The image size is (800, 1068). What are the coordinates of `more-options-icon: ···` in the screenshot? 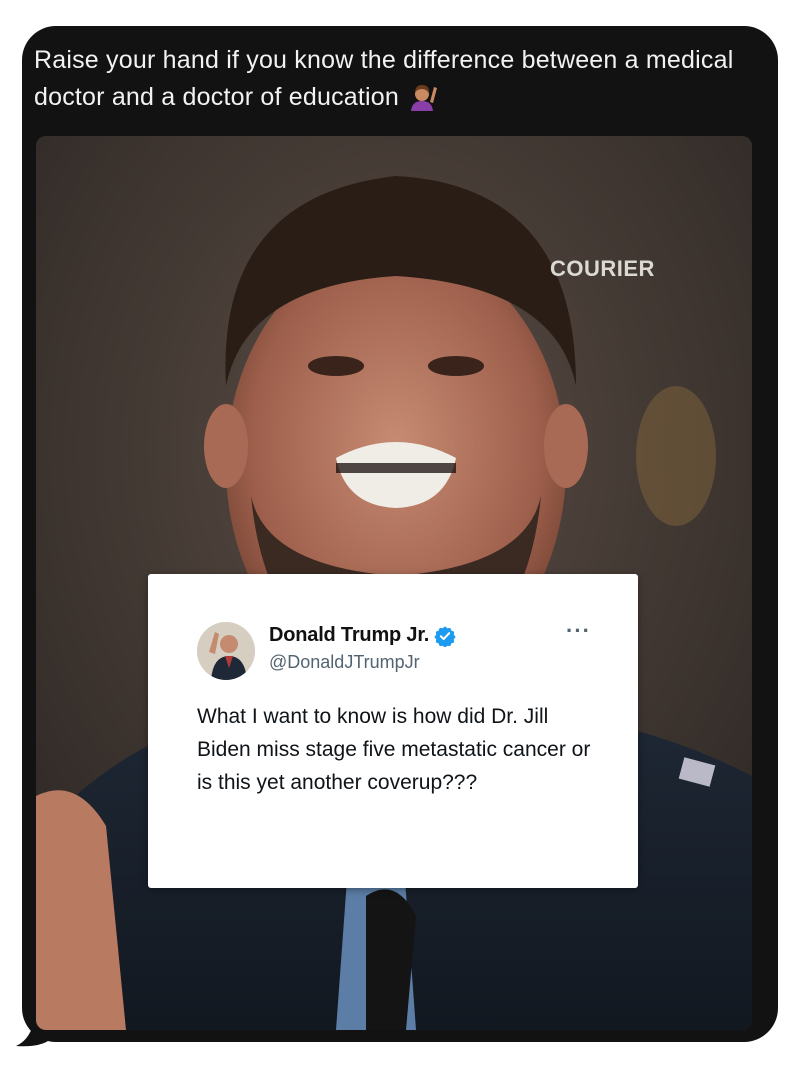 It's located at (578, 631).